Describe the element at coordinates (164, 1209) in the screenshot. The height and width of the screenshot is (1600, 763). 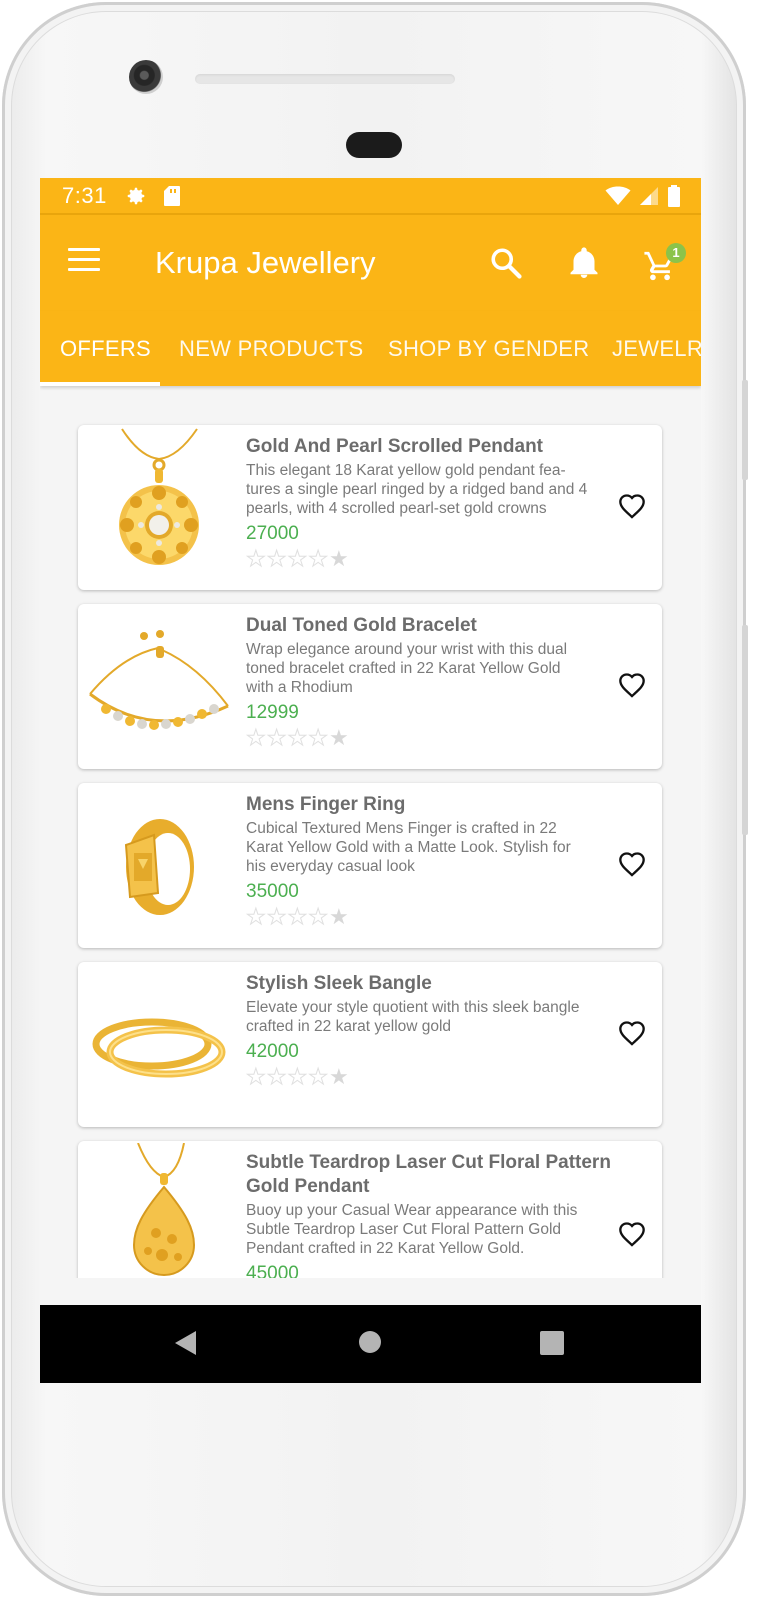
I see `teardrop-pendant-icon` at that location.